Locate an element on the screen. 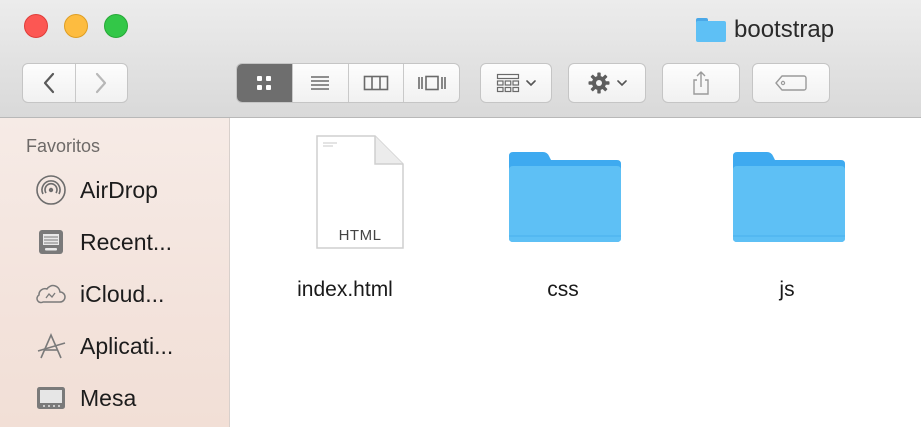 Image resolution: width=921 pixels, height=427 pixels. recents-icon is located at coordinates (51, 242).